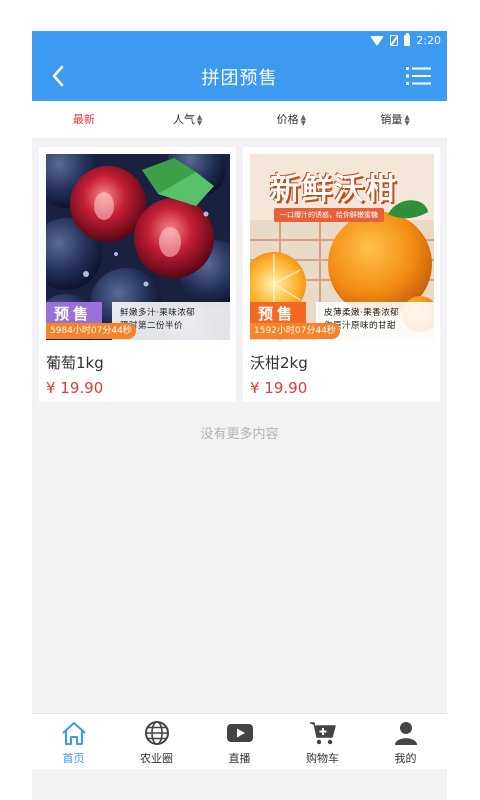 This screenshot has width=480, height=800. What do you see at coordinates (279, 363) in the screenshot?
I see `product-name: 沃柑2kg` at bounding box center [279, 363].